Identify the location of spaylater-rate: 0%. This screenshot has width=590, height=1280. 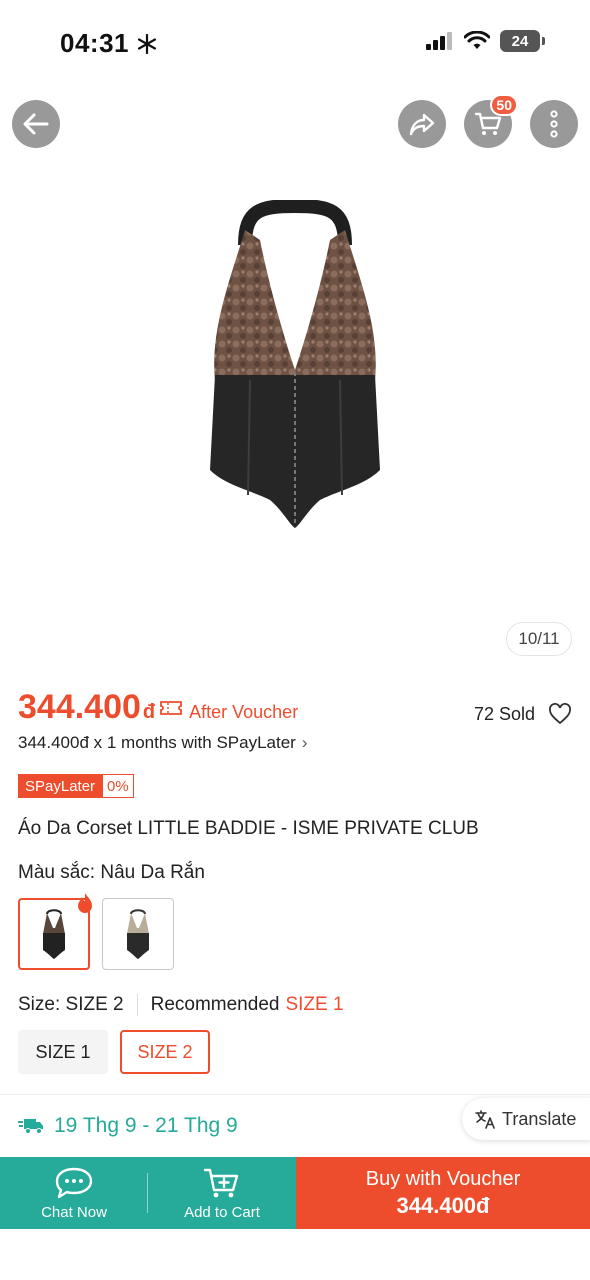
(118, 786).